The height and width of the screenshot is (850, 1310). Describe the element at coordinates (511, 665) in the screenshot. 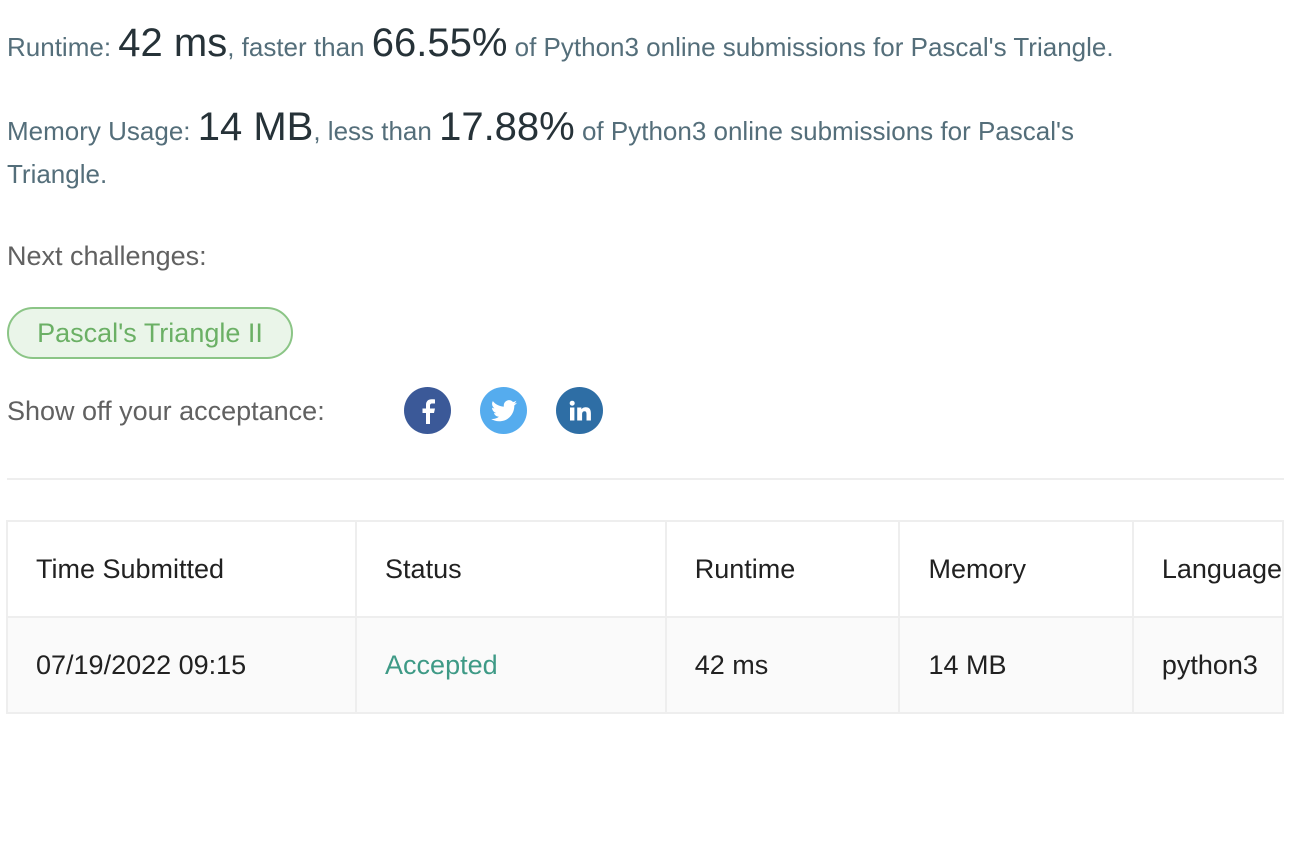

I see `status-accepted-link: Accepted` at that location.